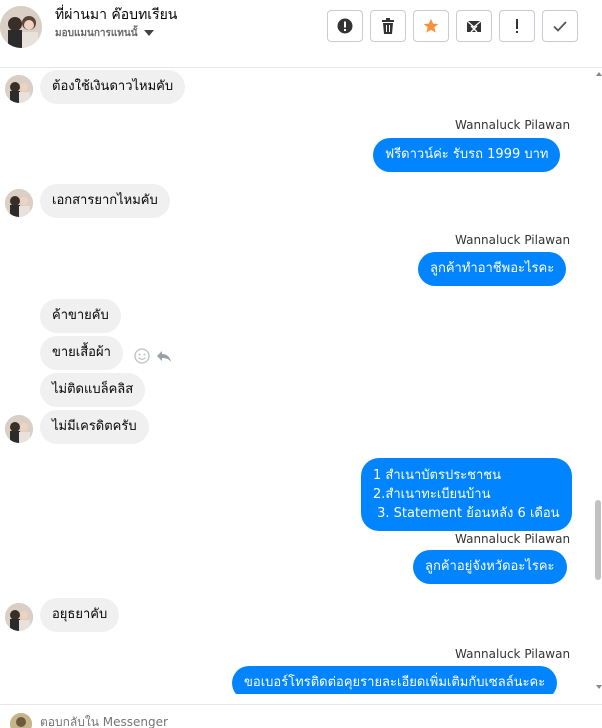 The height and width of the screenshot is (728, 602). I want to click on message-bubble-incoming: เอกสารยากไหมคับ, so click(105, 201).